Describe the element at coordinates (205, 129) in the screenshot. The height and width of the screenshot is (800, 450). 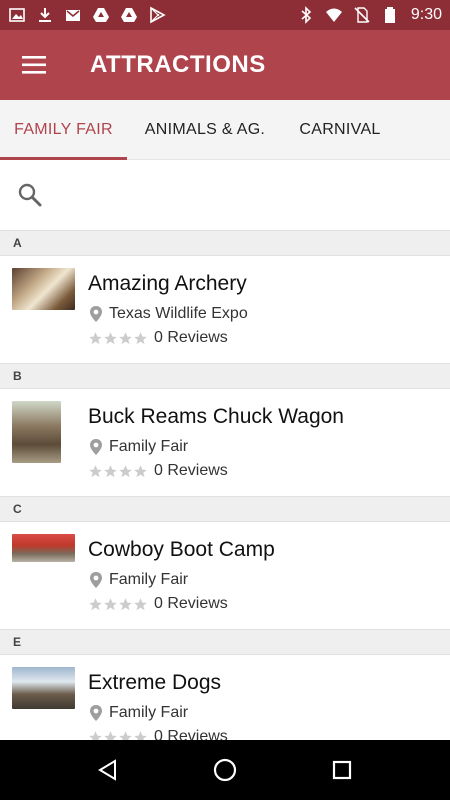
I see `tab-animals-ag: ANIMALS & AG.` at that location.